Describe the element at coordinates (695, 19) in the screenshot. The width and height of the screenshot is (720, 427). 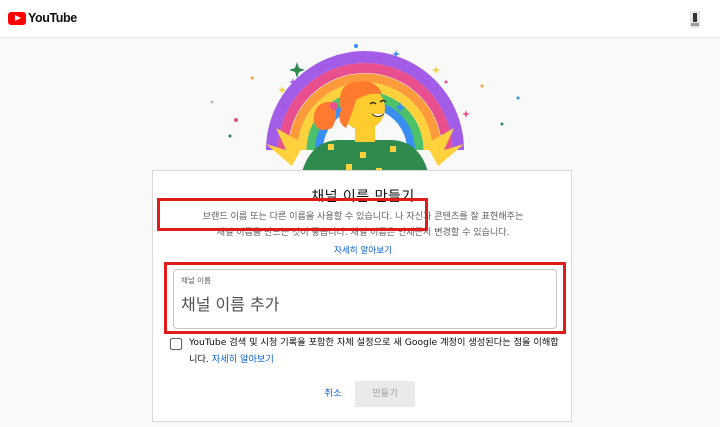
I see `account-icon` at that location.